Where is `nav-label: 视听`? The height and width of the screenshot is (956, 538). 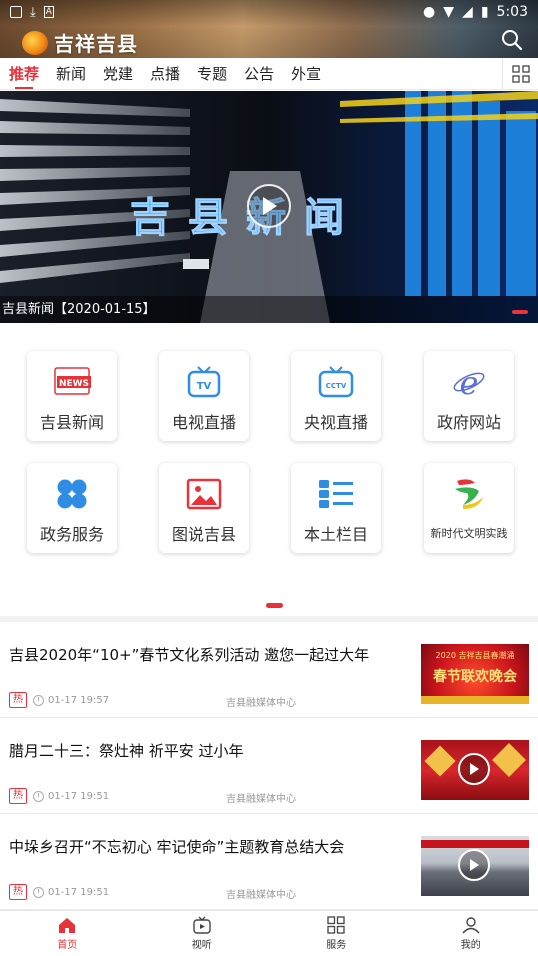 nav-label: 视听 is located at coordinates (201, 945).